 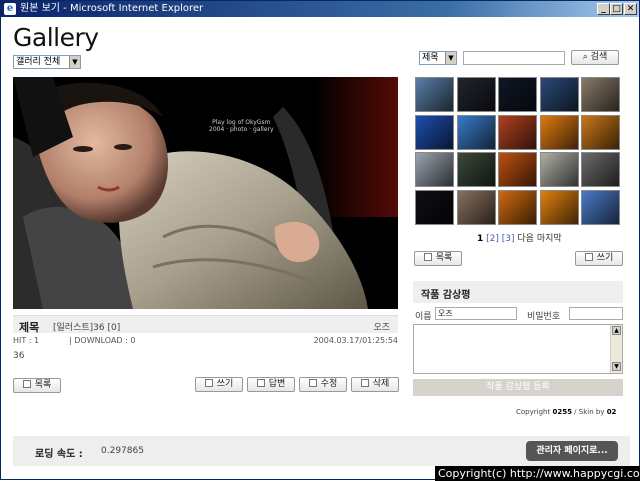 What do you see at coordinates (476, 313) in the screenshot?
I see `name-input: 오즈` at bounding box center [476, 313].